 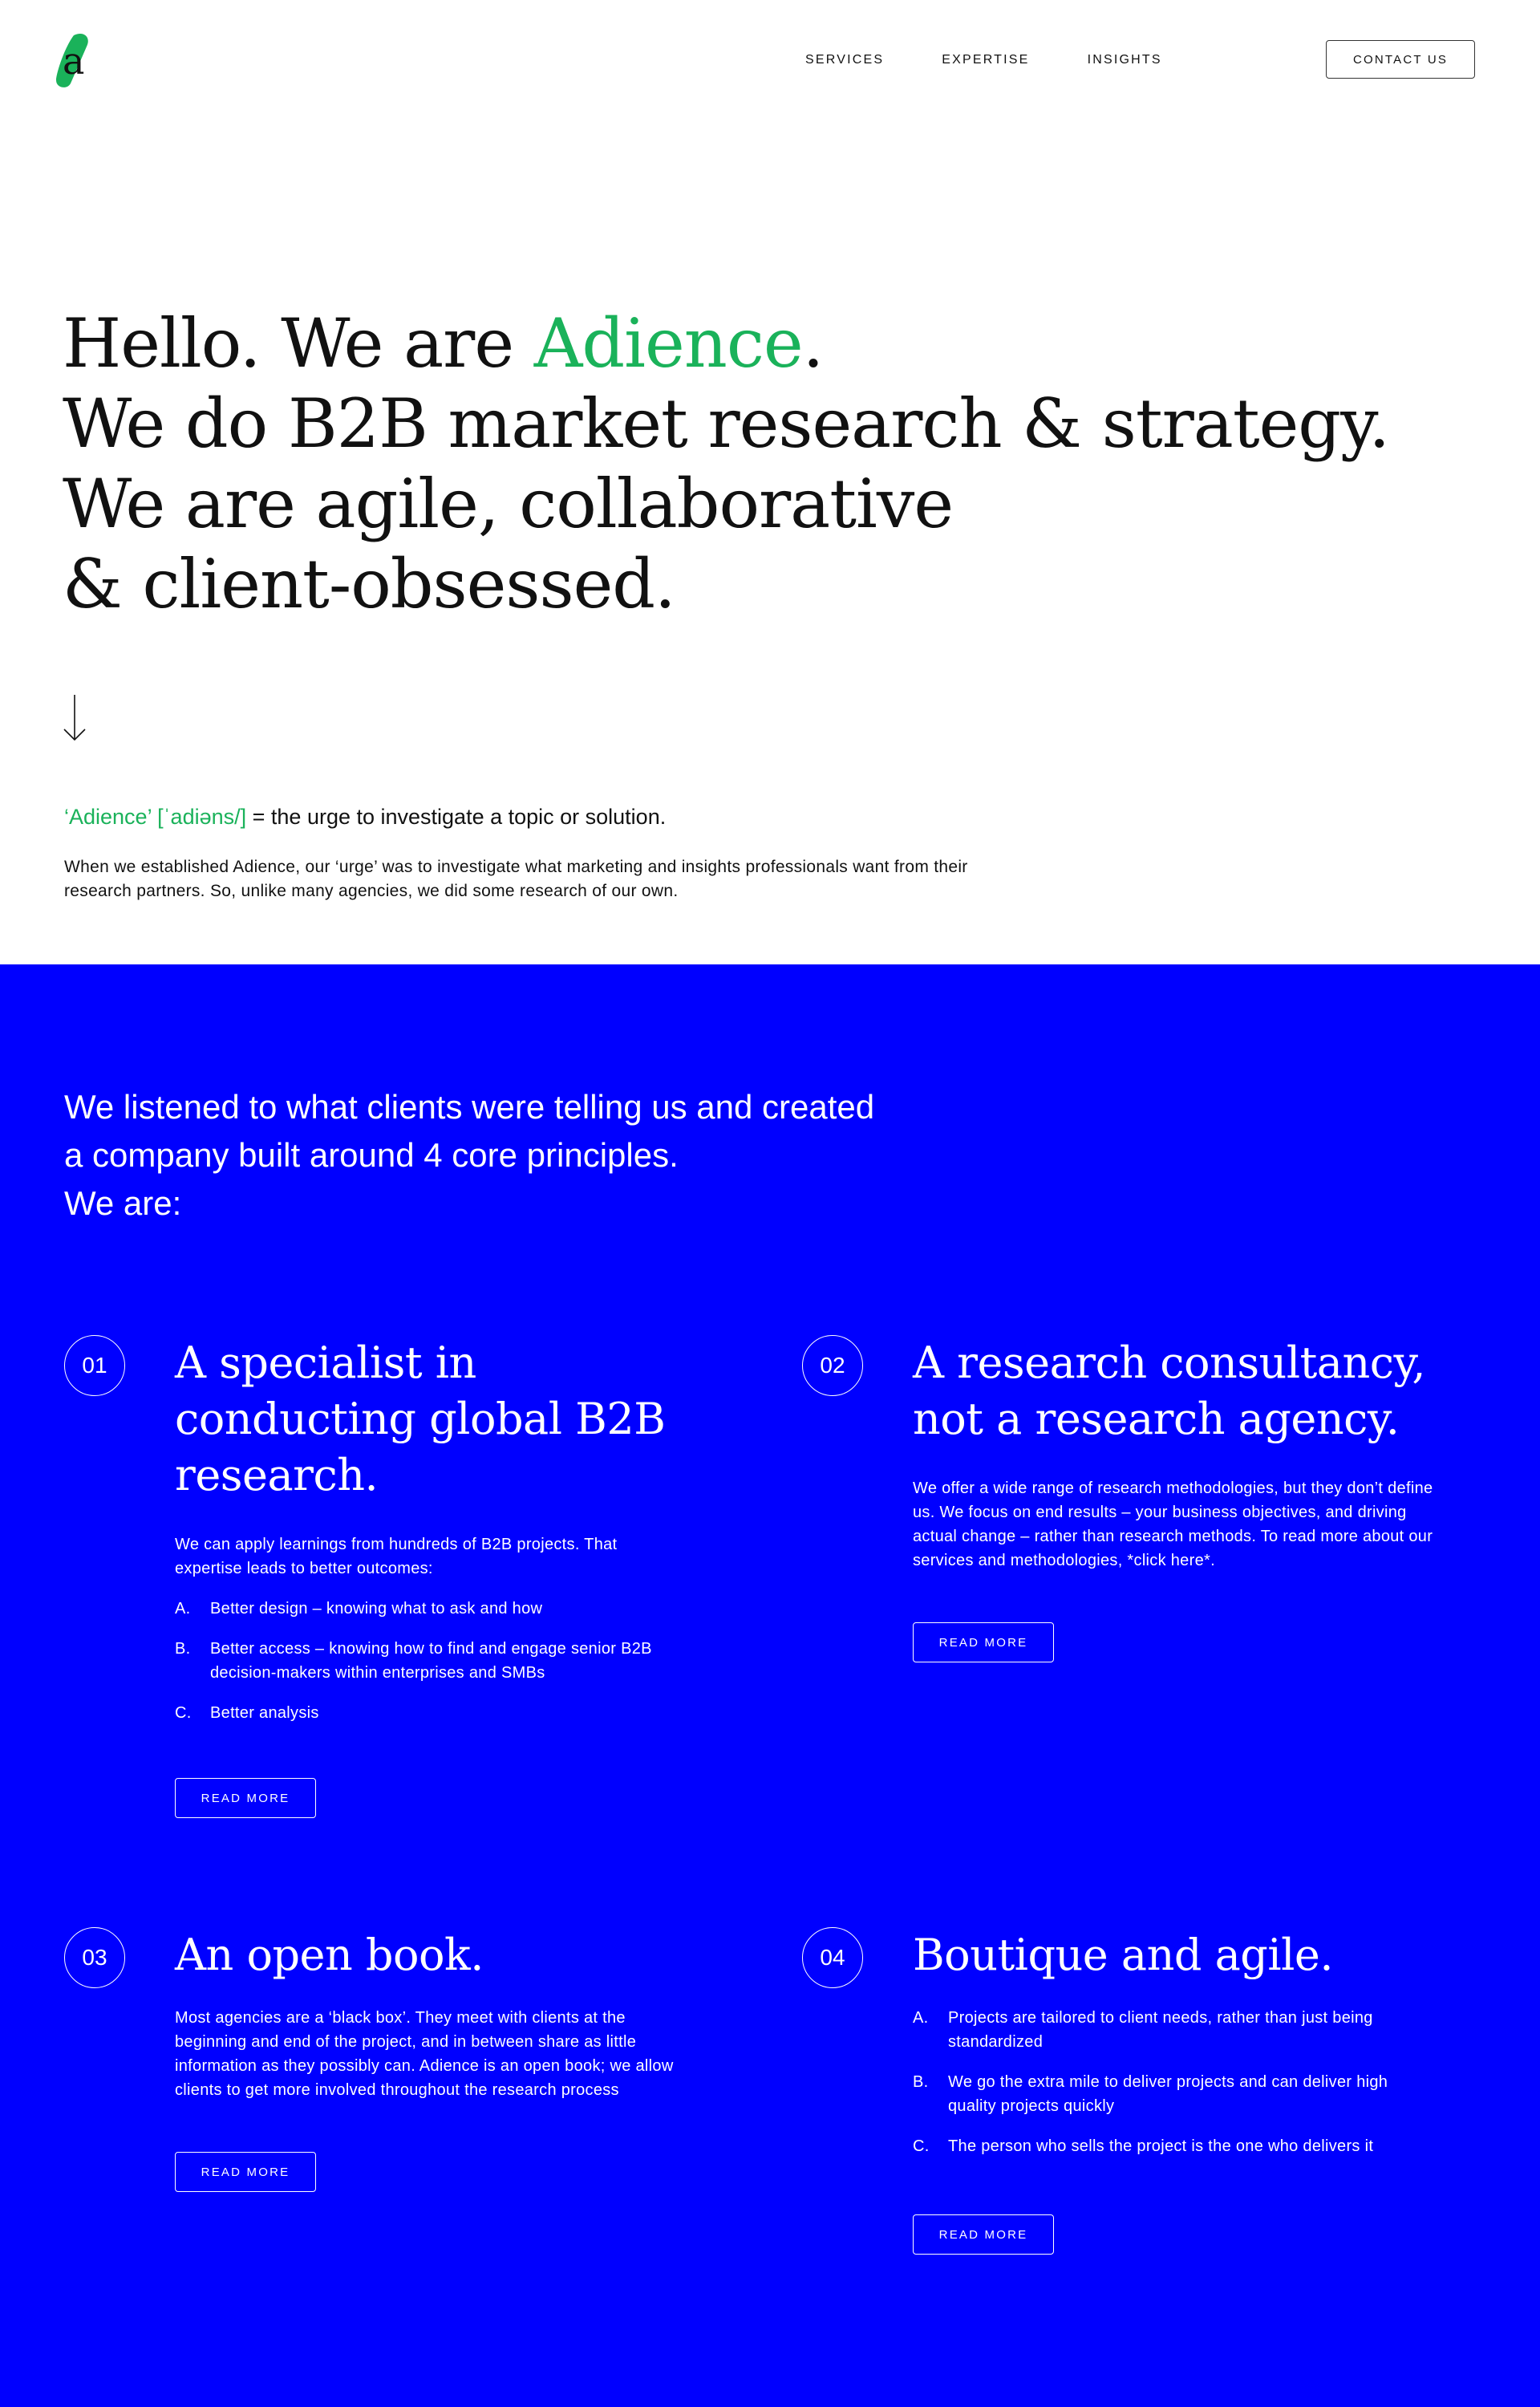 I want to click on hero-line1-prefix: Hello. We are, so click(x=298, y=343).